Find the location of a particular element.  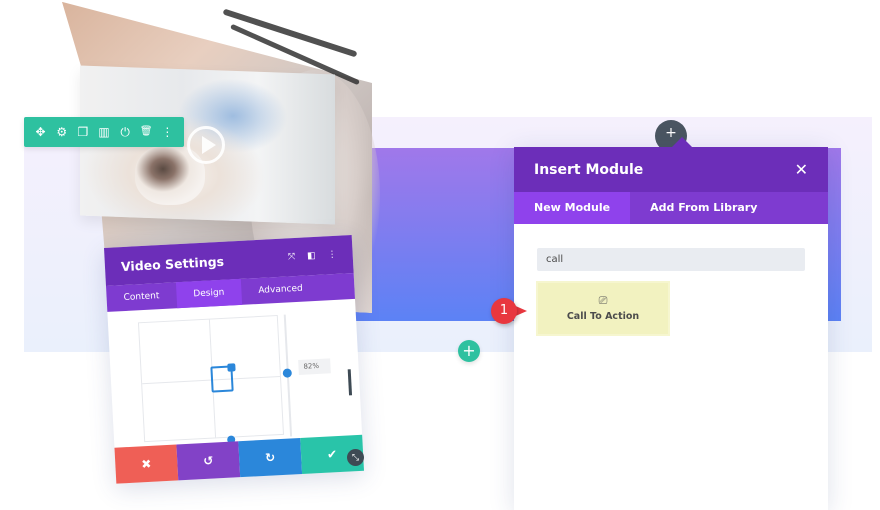

modal-title: Insert Module is located at coordinates (589, 169).